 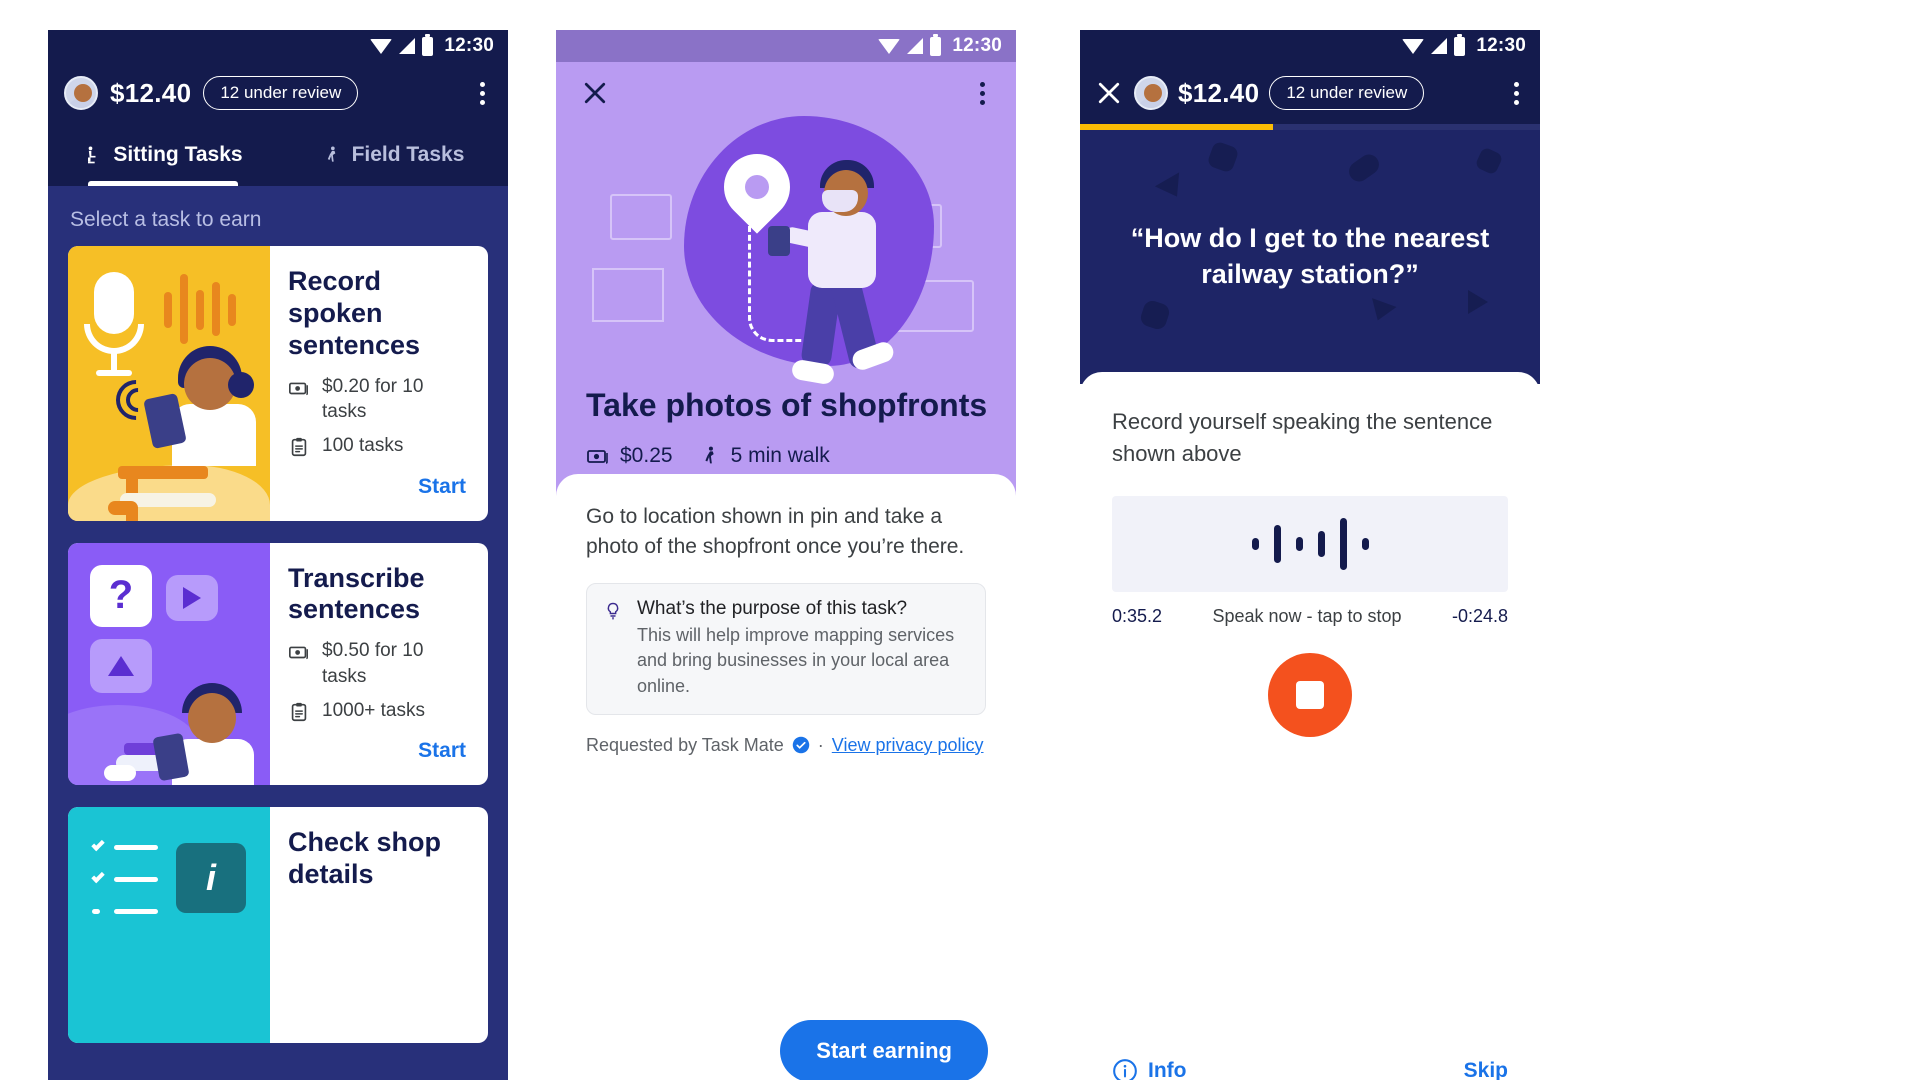 I want to click on task-card-pay: $0.50 for 10 tasks, so click(x=373, y=663).